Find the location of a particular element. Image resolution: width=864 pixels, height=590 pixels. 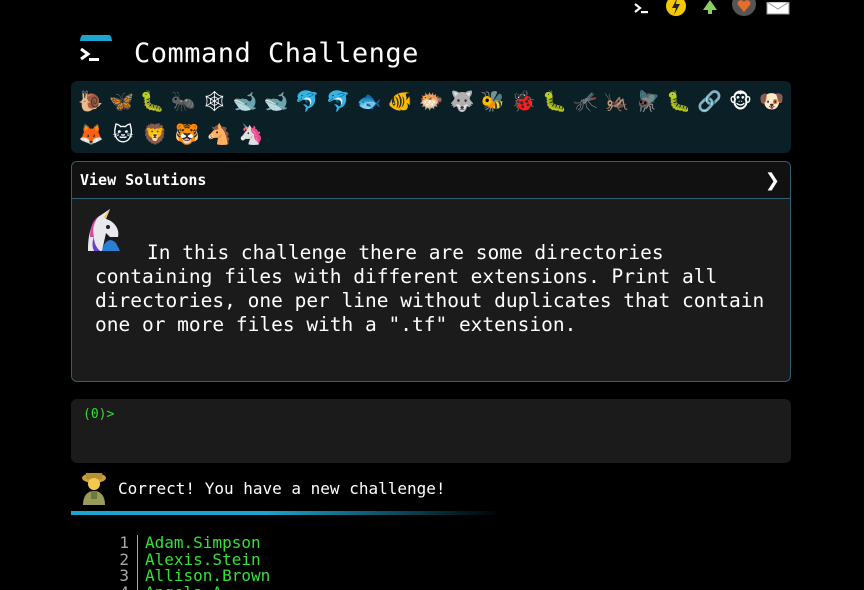

command-input-terminal: (0)> is located at coordinates (431, 431).